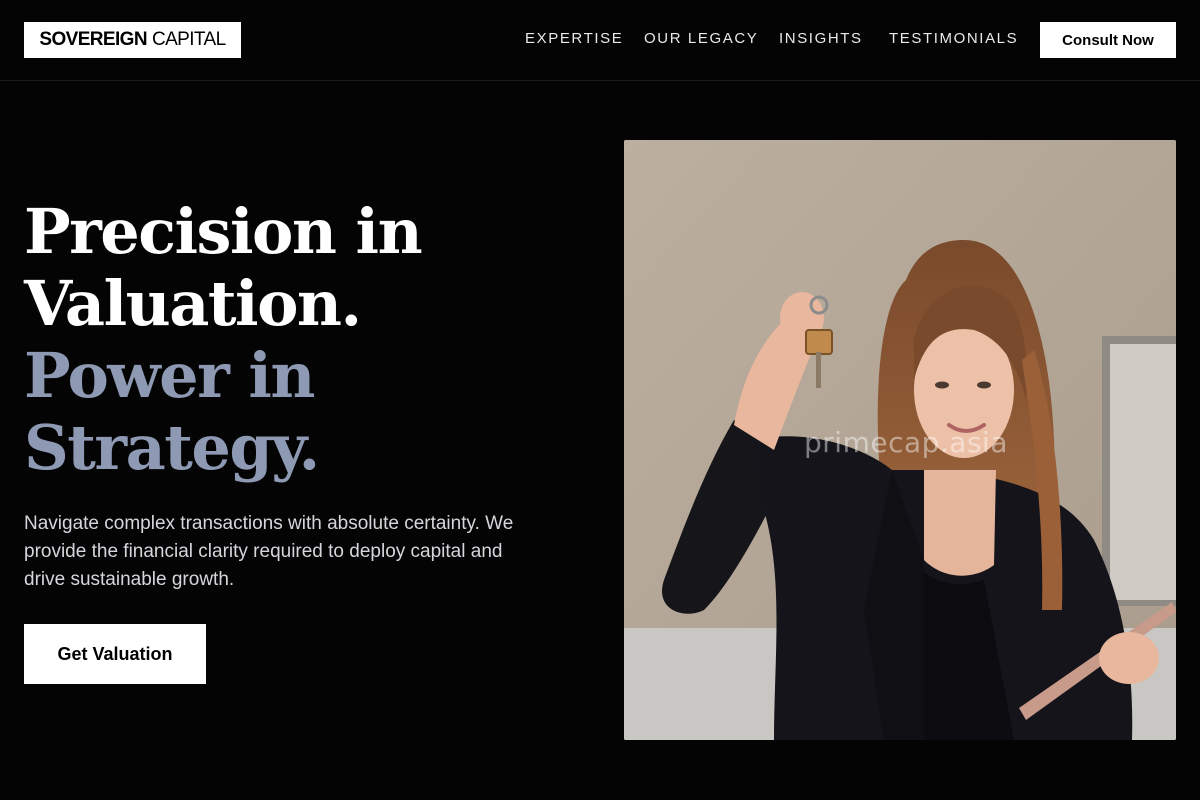 Image resolution: width=1200 pixels, height=800 pixels. What do you see at coordinates (223, 231) in the screenshot?
I see `headline-line-1: Precision in` at bounding box center [223, 231].